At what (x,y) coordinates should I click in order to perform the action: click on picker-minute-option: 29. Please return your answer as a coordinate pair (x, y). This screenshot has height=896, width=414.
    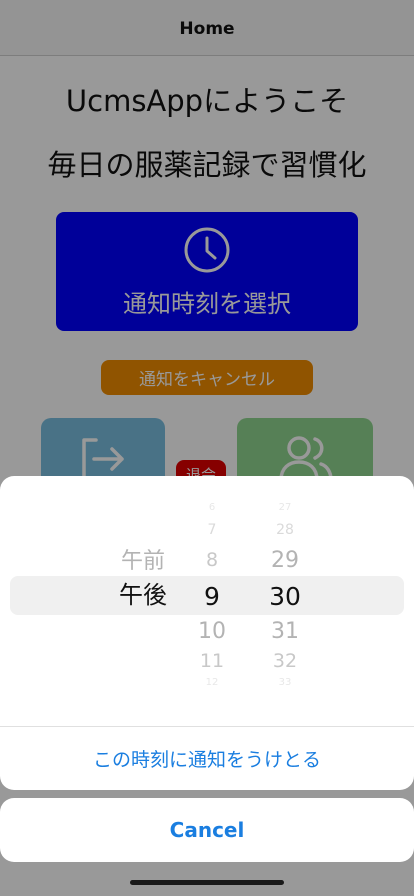
    Looking at the image, I should click on (285, 561).